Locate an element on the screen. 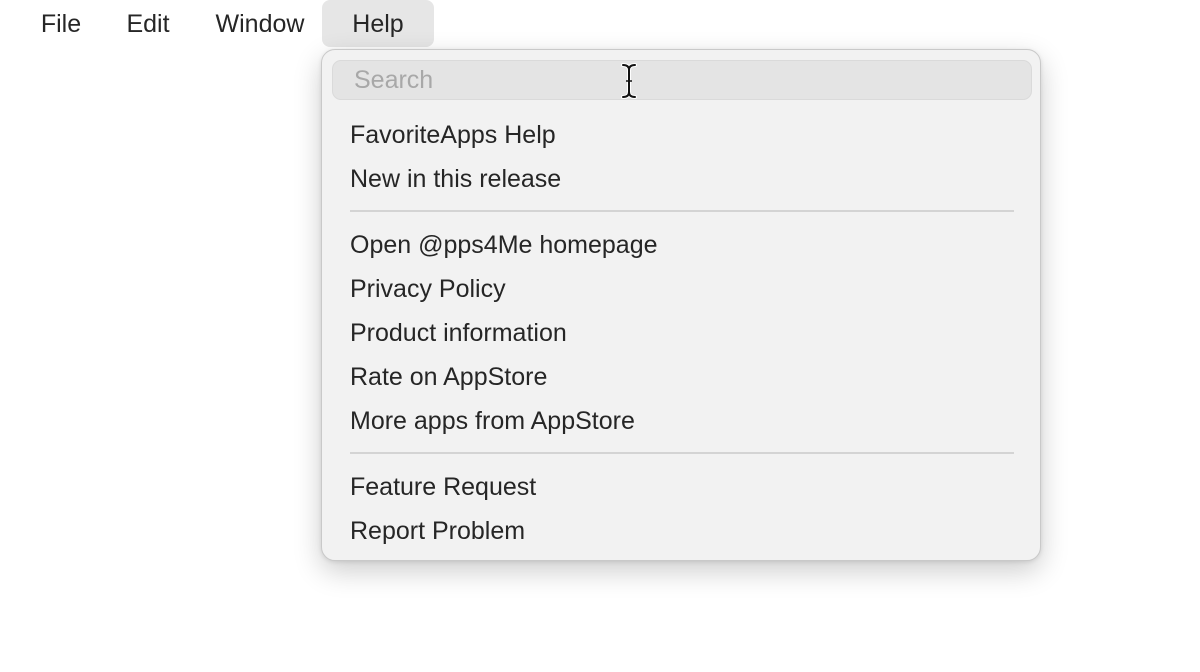  help-search-input is located at coordinates (682, 80).